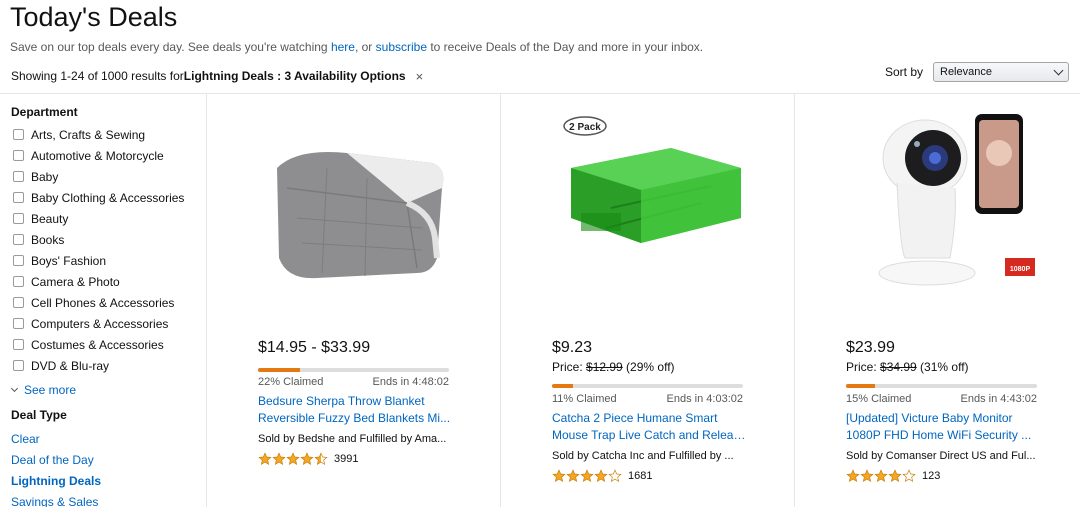 Image resolution: width=1080 pixels, height=507 pixels. I want to click on results-count: Showing 1-24 of 1000 results for, so click(97, 76).